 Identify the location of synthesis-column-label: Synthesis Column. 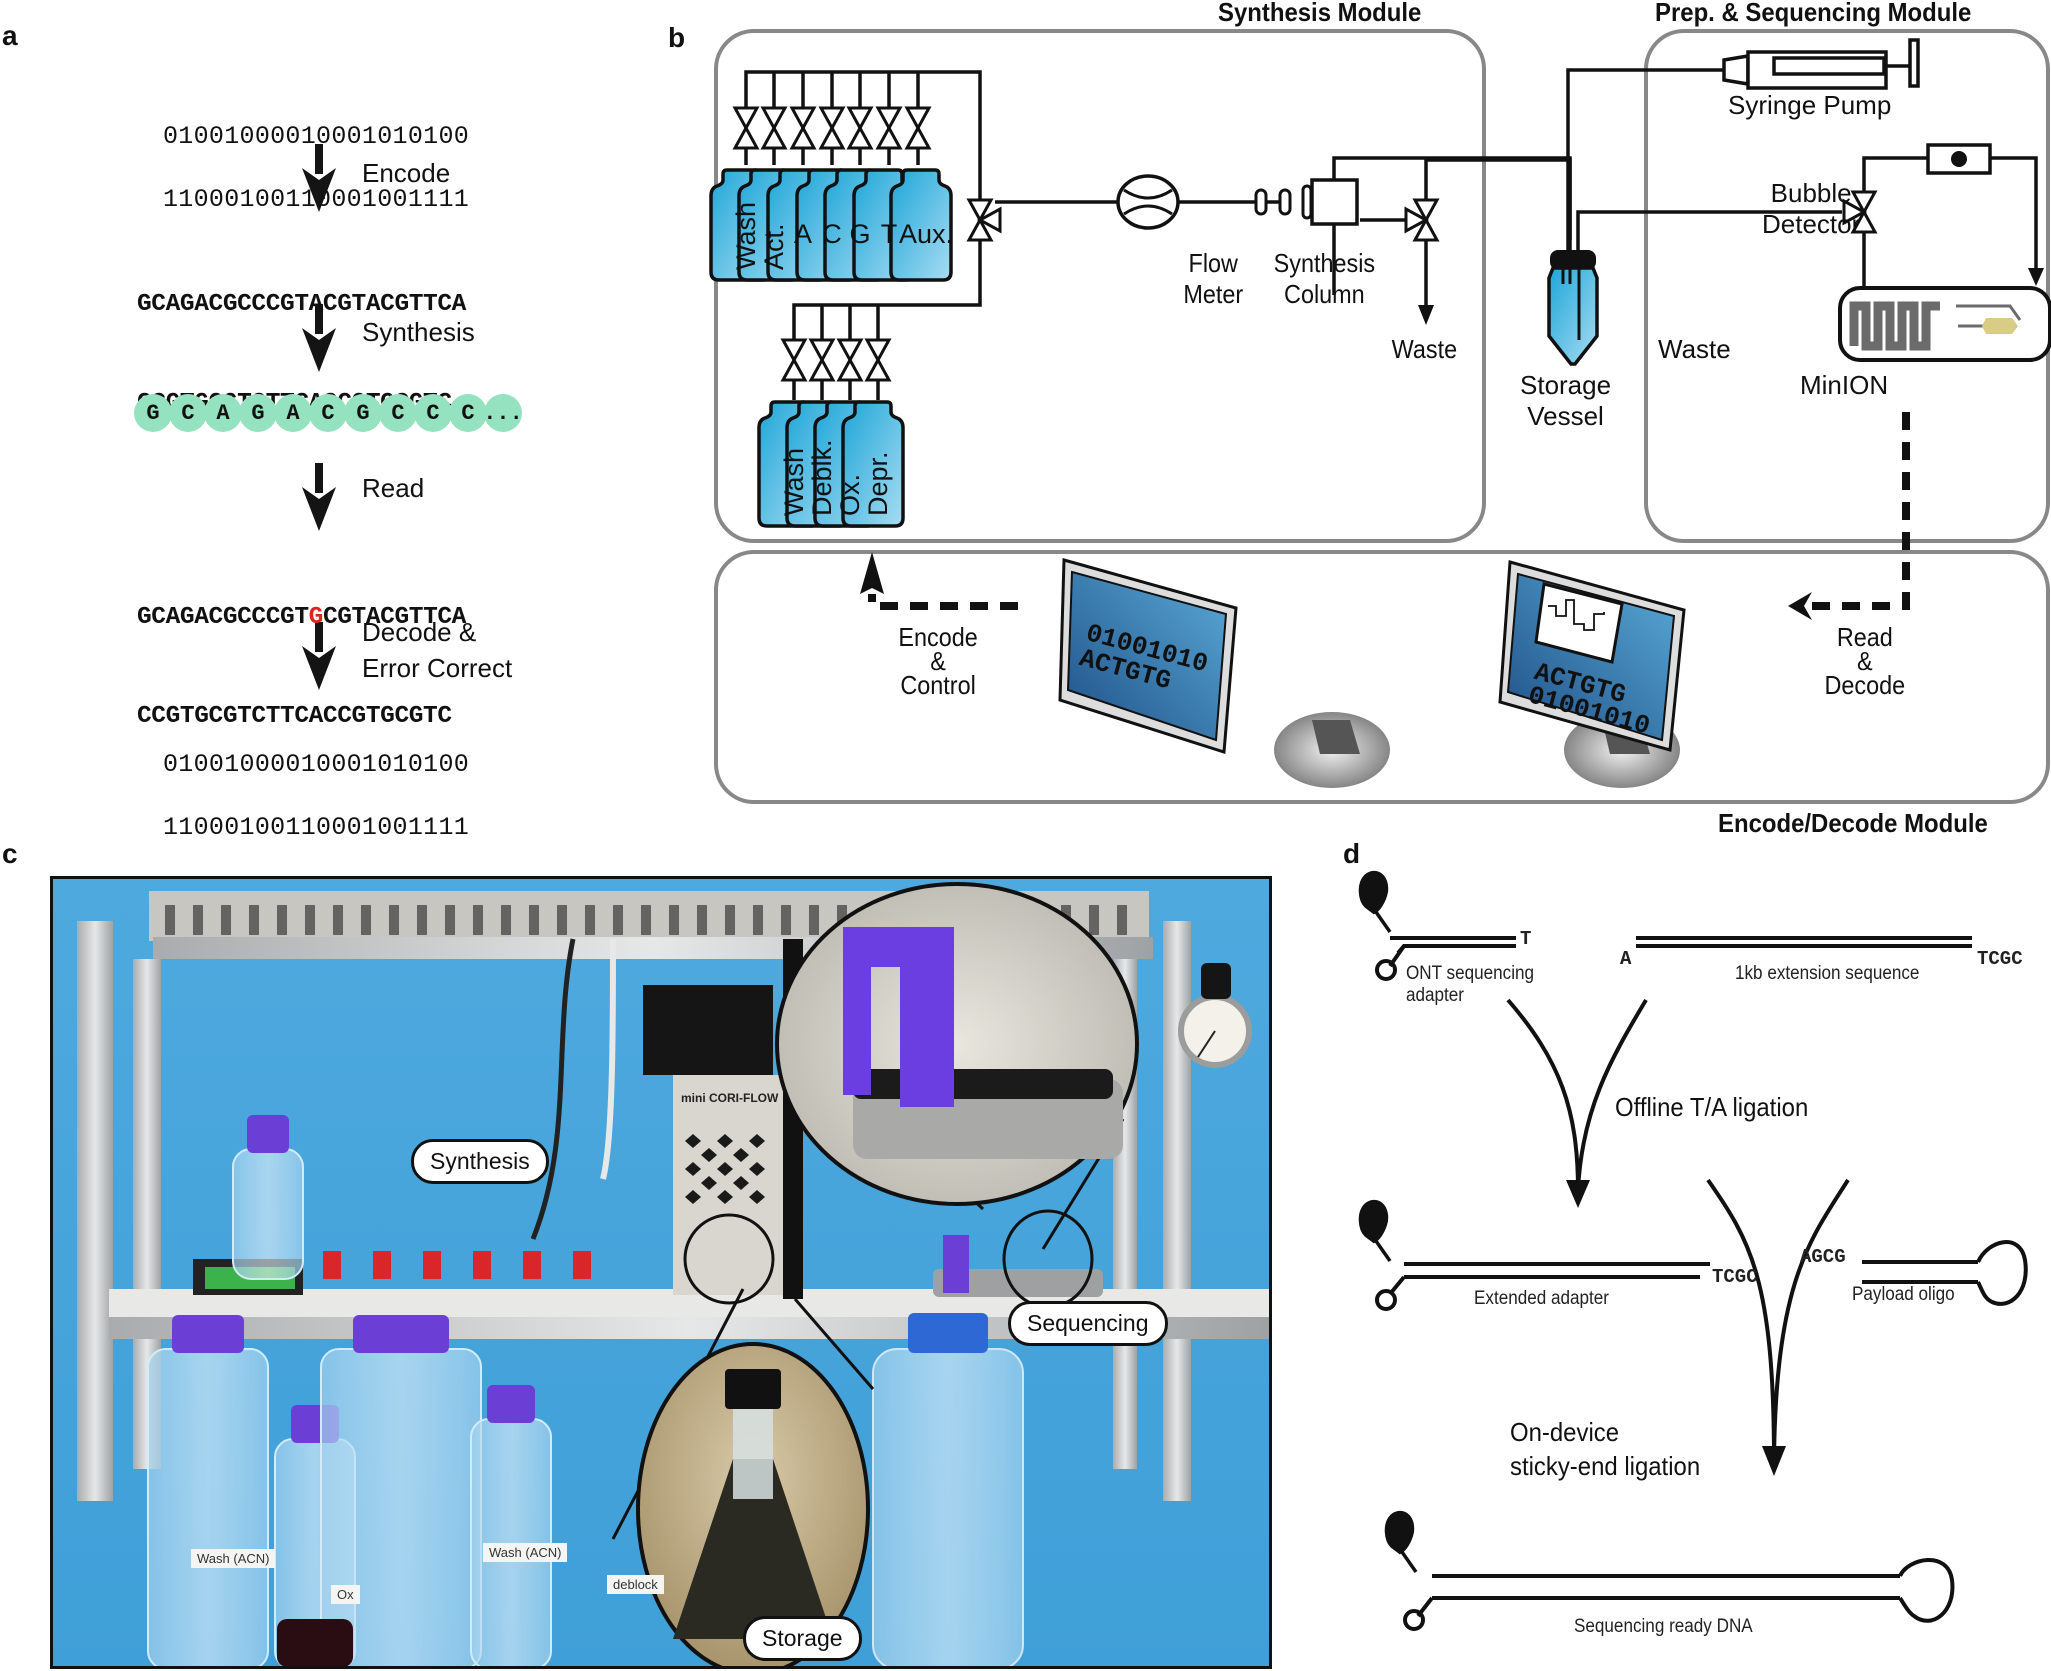
(1324, 279).